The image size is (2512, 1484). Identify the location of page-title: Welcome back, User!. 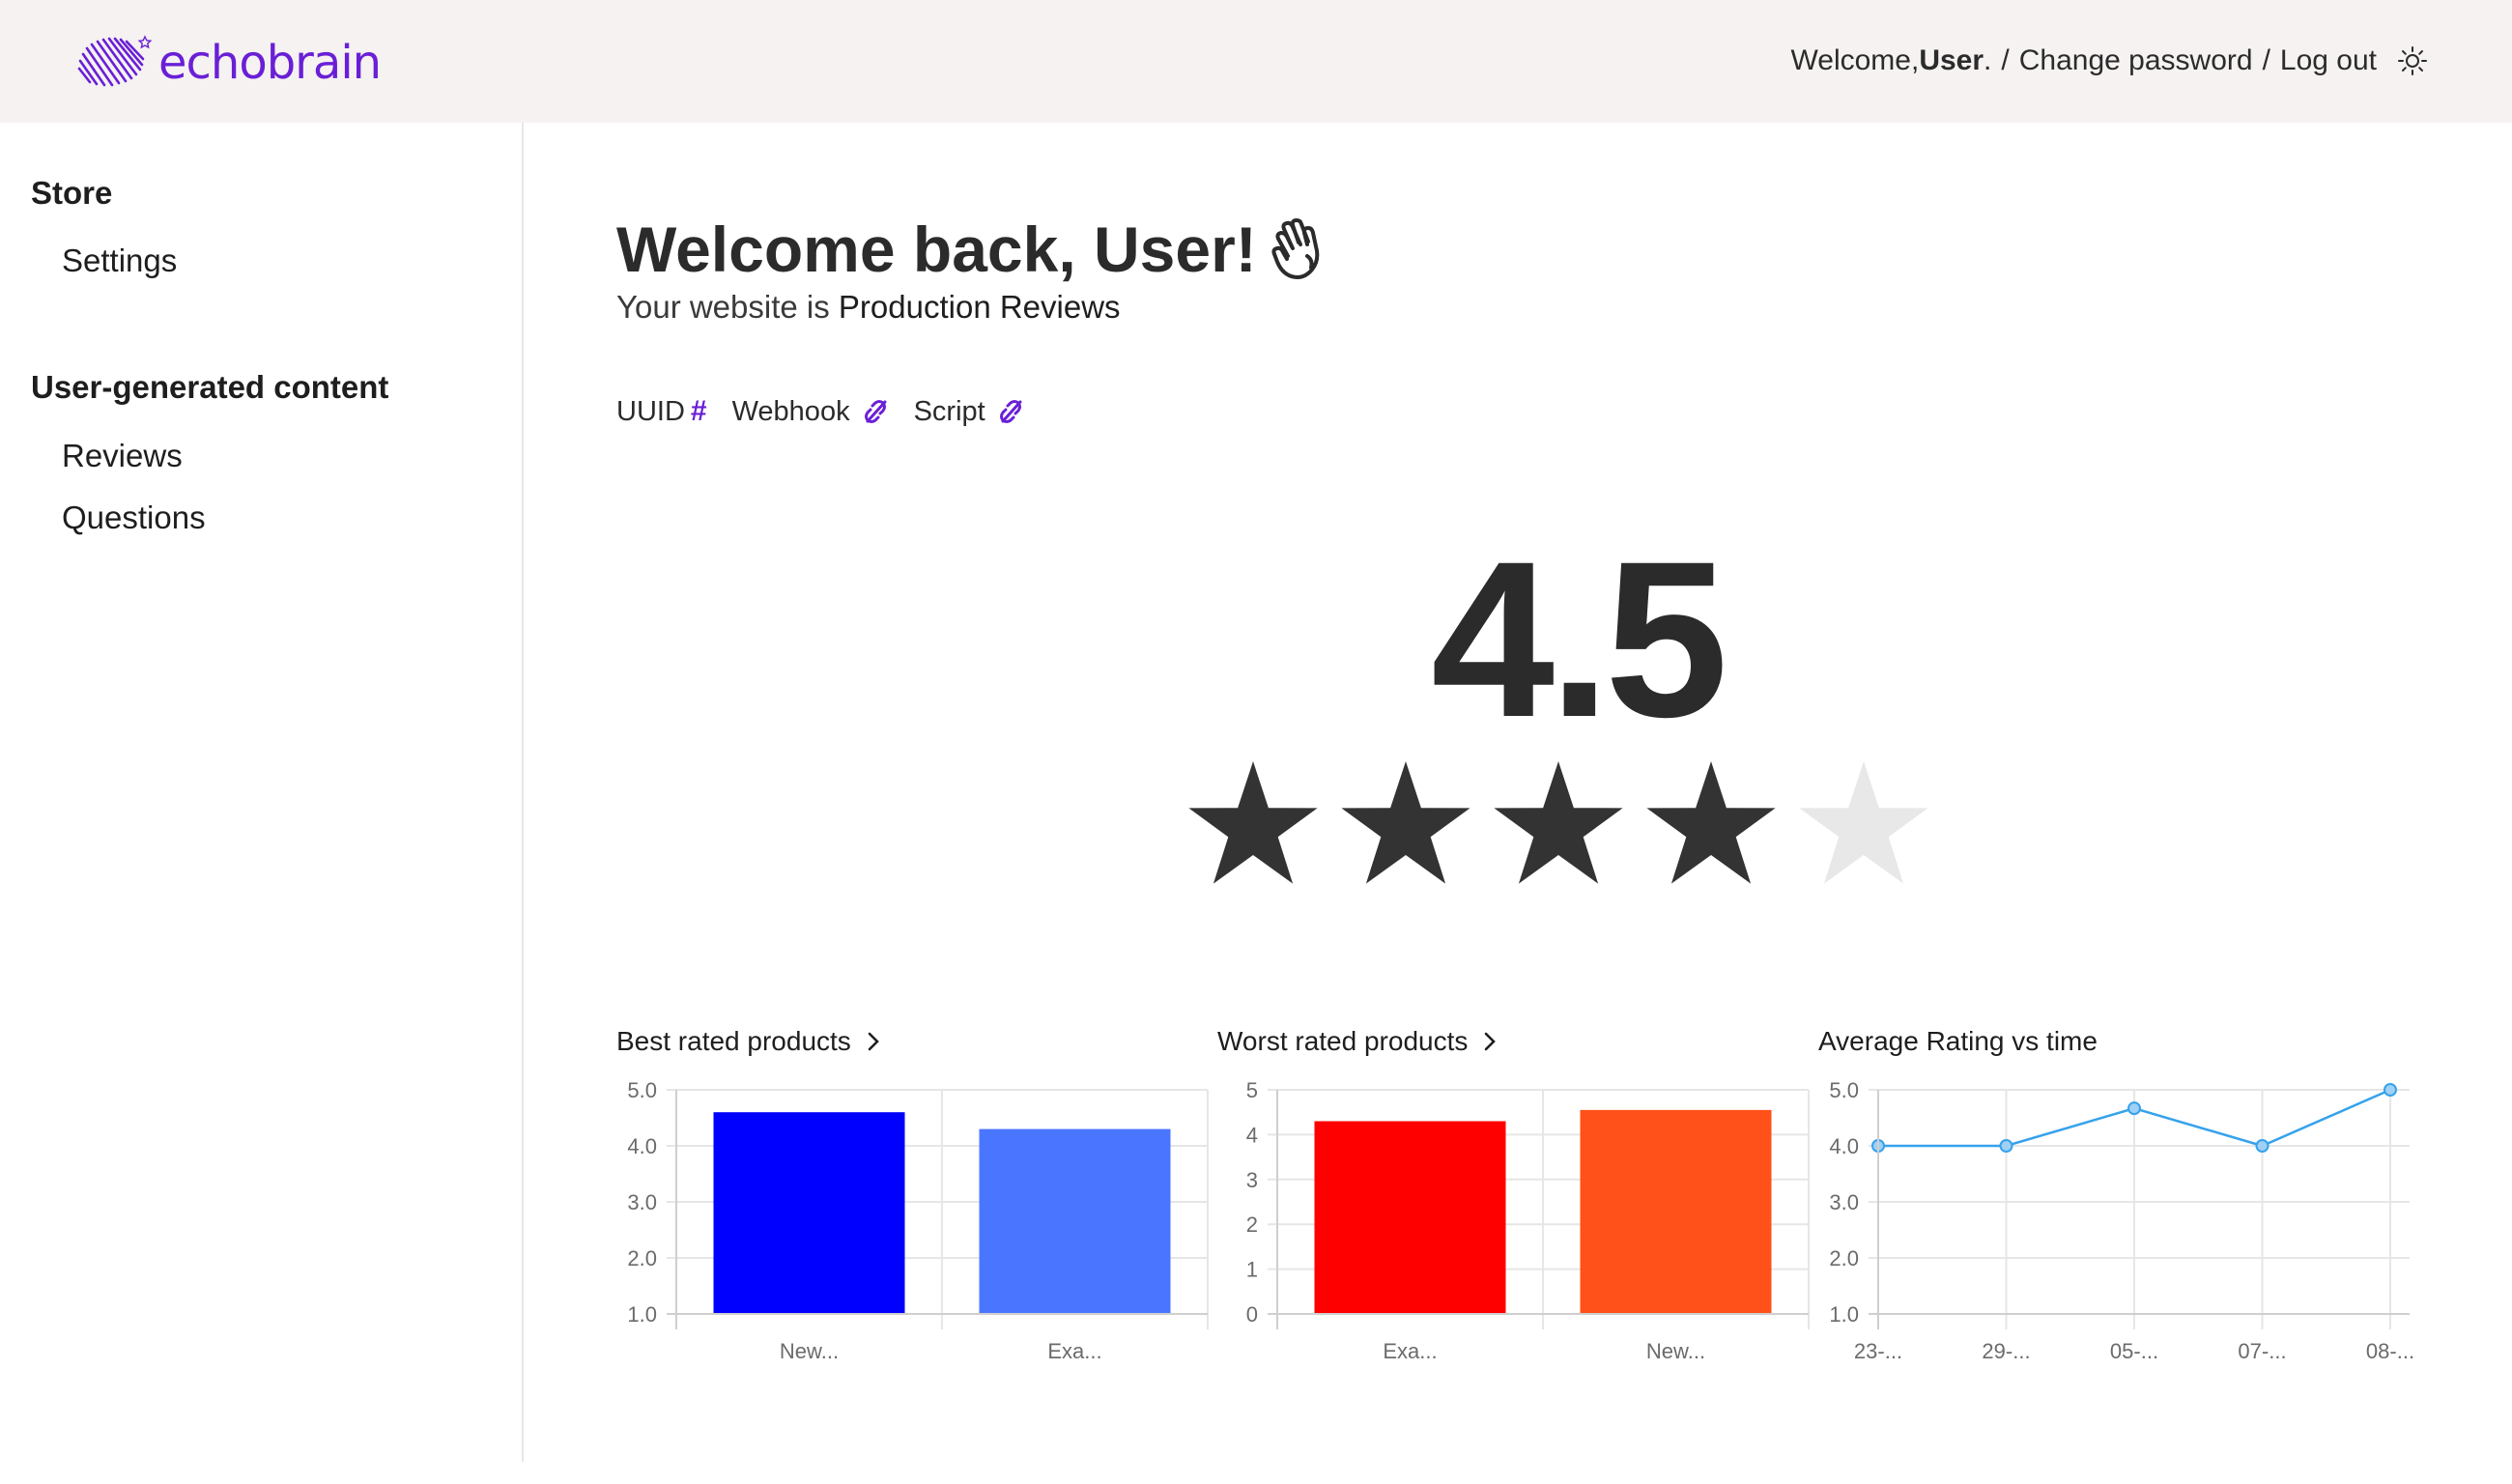
(973, 250).